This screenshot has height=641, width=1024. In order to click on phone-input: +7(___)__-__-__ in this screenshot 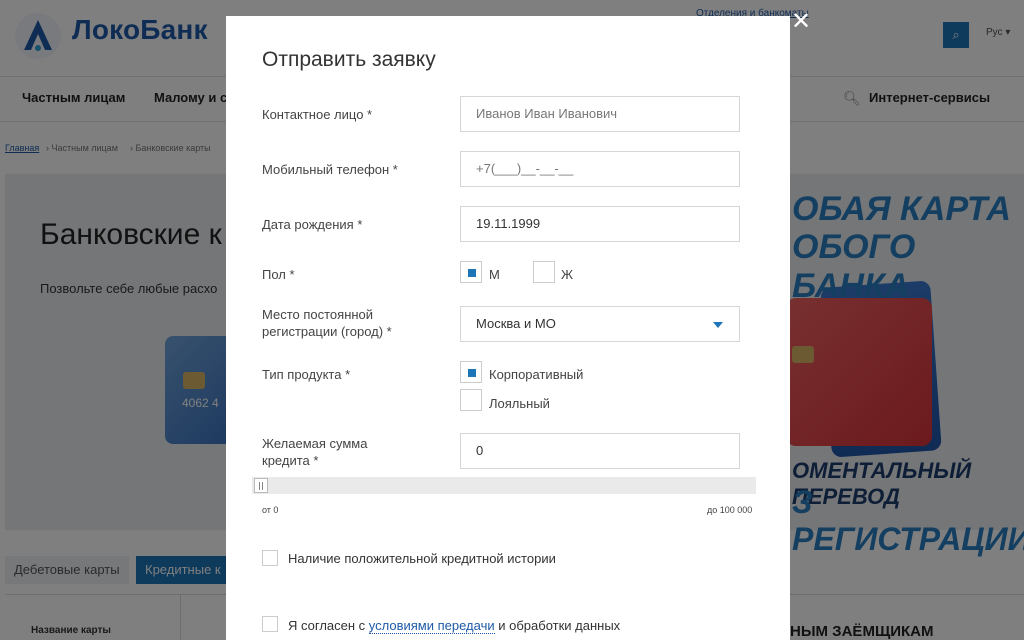, I will do `click(600, 169)`.